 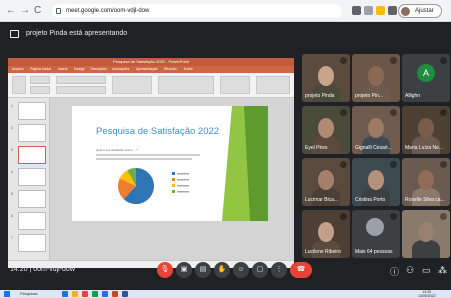 I want to click on ppt-tab: Exibir, so click(x=188, y=69).